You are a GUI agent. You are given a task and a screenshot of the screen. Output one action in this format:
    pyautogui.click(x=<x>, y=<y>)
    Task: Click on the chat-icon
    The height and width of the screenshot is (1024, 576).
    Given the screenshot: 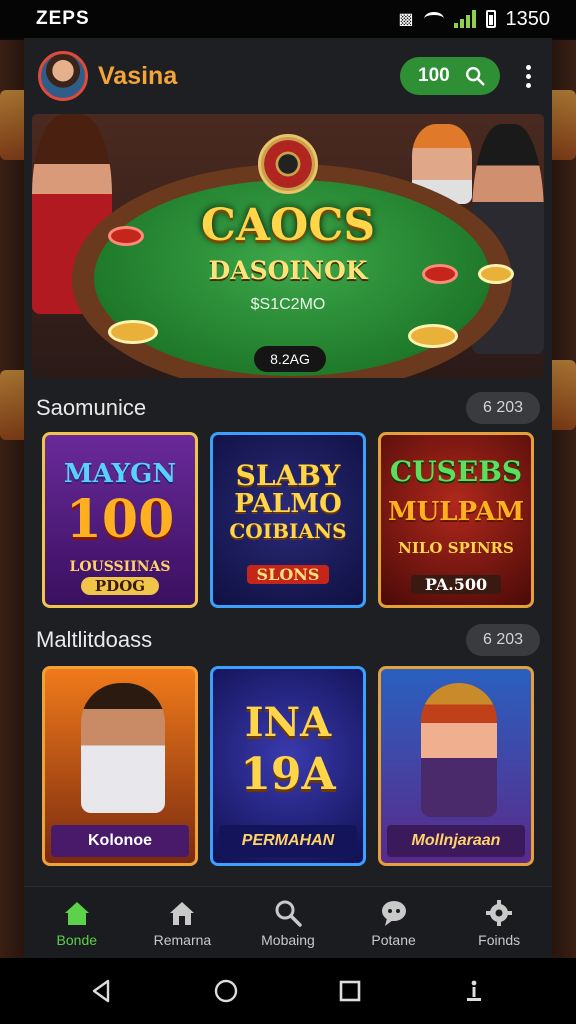 What is the action you would take?
    pyautogui.click(x=393, y=913)
    